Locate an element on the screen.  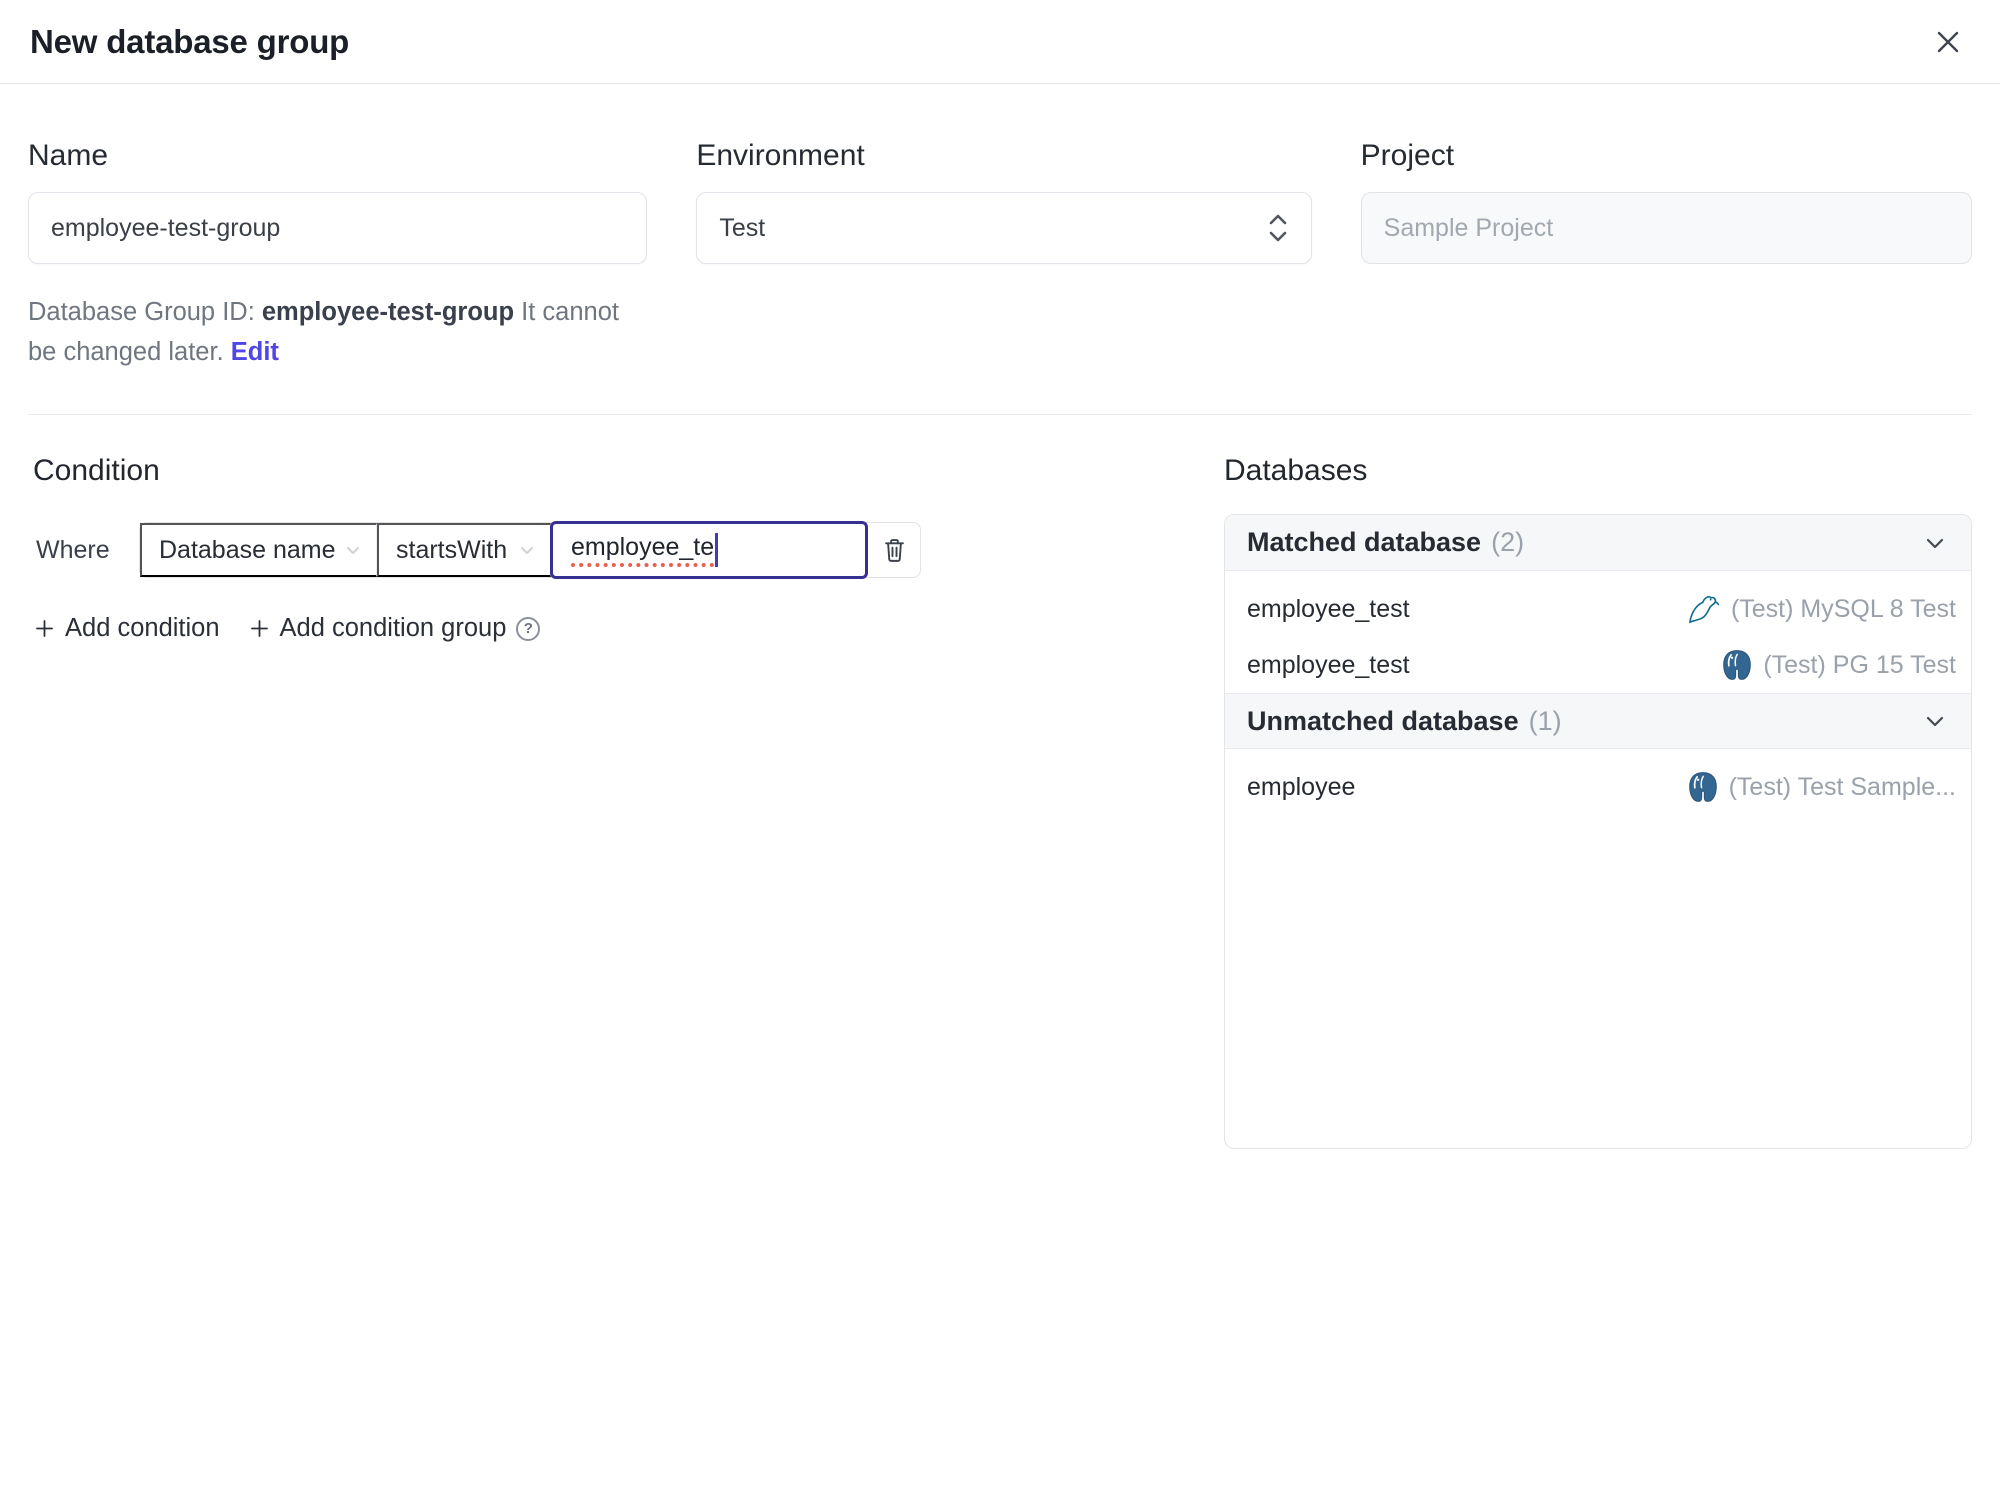
environment-select: Test is located at coordinates (1004, 228).